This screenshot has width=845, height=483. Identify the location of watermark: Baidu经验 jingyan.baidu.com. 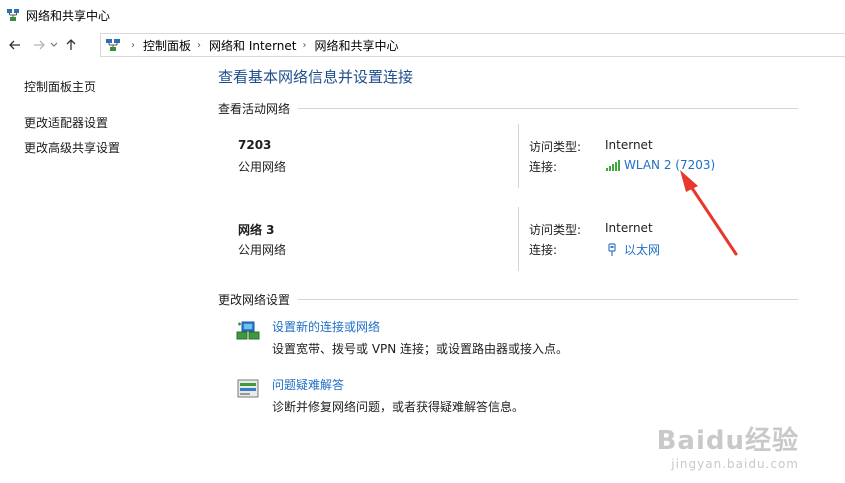
(728, 445).